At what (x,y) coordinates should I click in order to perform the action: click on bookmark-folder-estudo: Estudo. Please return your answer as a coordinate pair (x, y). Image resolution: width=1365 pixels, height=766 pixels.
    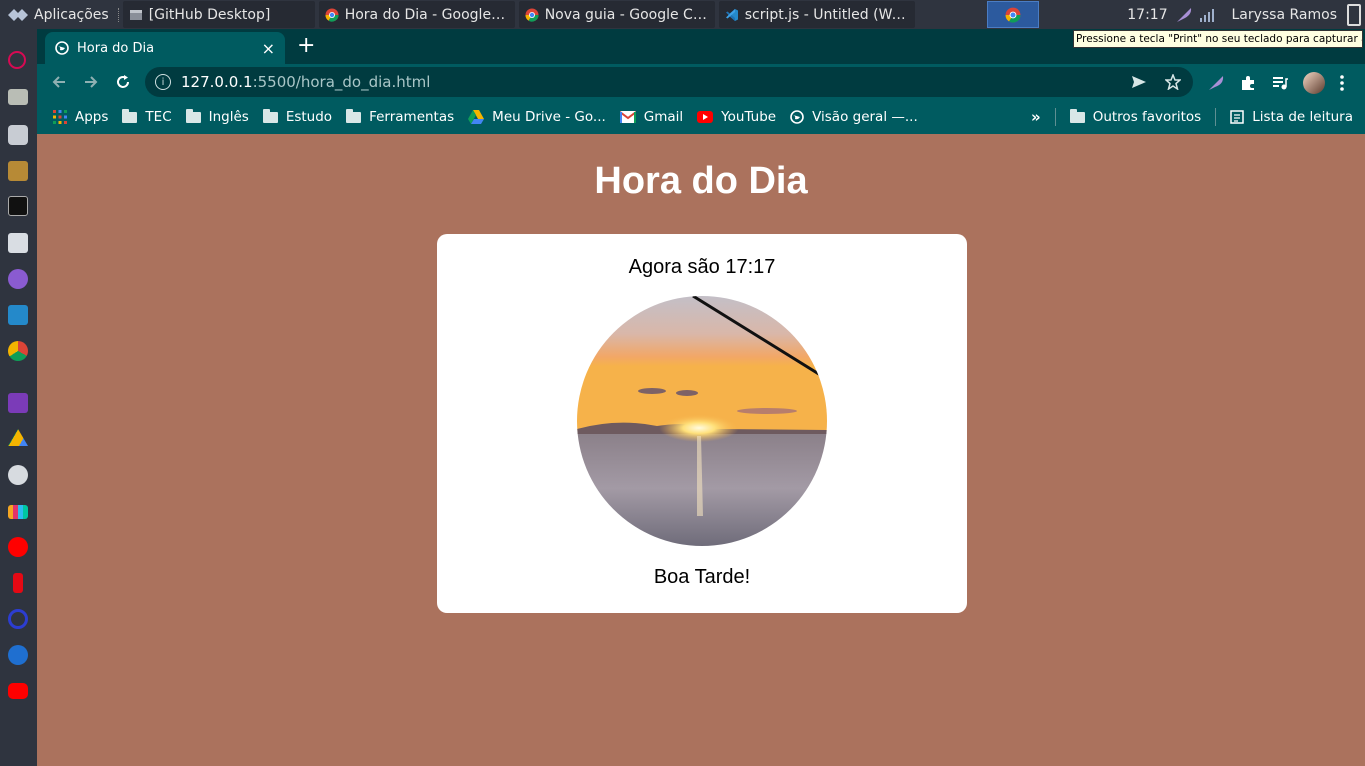
    Looking at the image, I should click on (297, 116).